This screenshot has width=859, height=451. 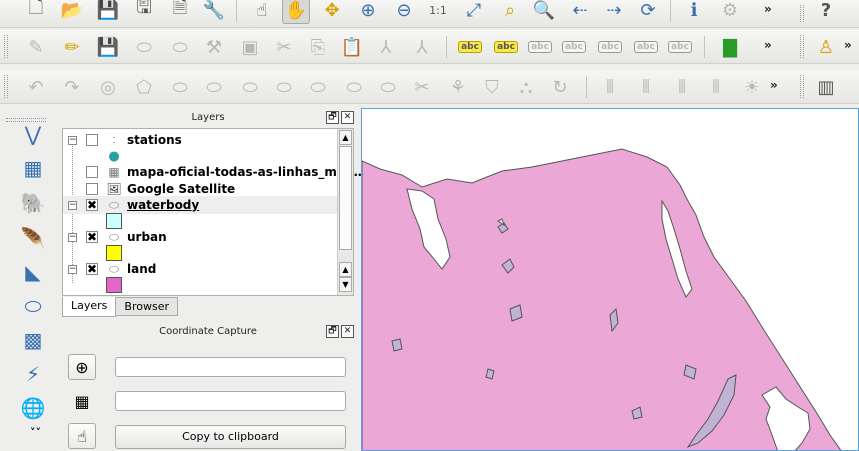 I want to click on layer-name: Google Satellite, so click(x=181, y=189).